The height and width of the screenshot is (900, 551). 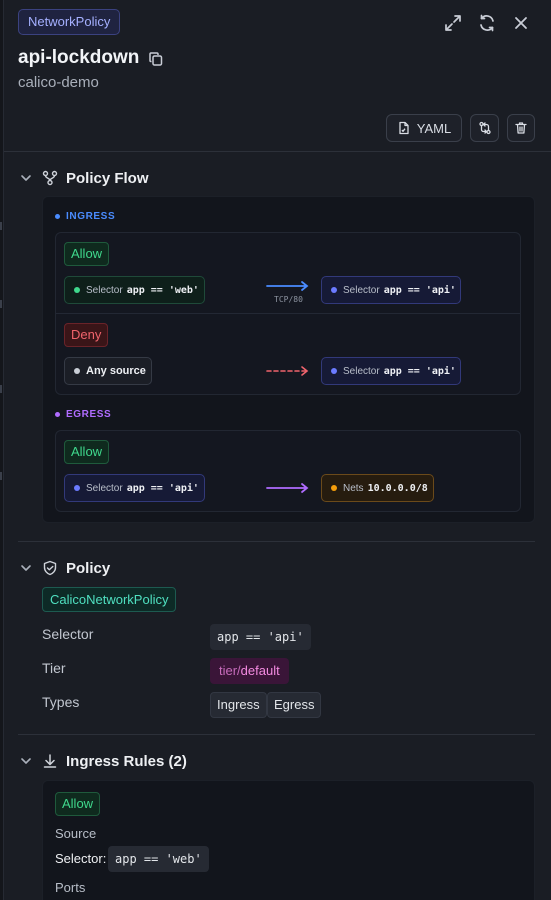 What do you see at coordinates (453, 23) in the screenshot?
I see `expand-icon` at bounding box center [453, 23].